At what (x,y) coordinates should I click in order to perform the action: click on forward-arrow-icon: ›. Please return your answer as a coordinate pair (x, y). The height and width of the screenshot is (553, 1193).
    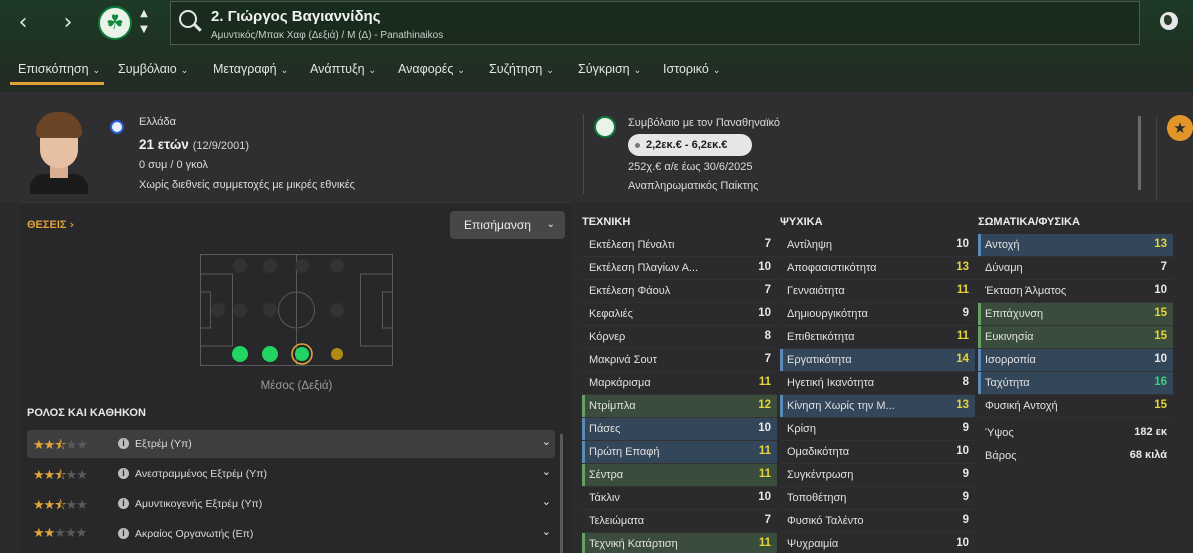
    Looking at the image, I should click on (68, 23).